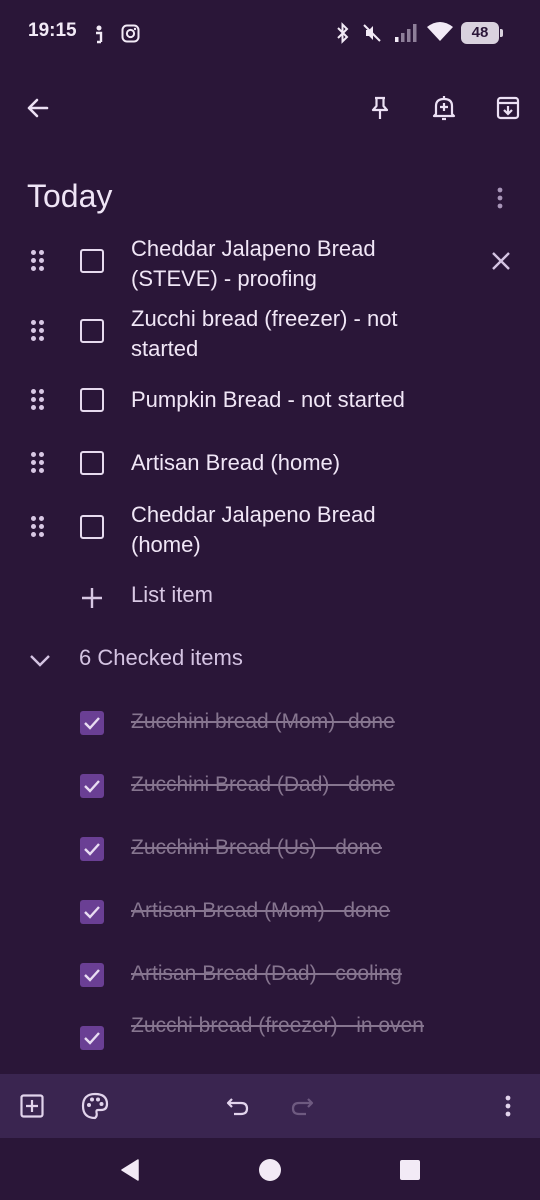 This screenshot has height=1200, width=540. Describe the element at coordinates (406, 33) in the screenshot. I see `signal-icon` at that location.